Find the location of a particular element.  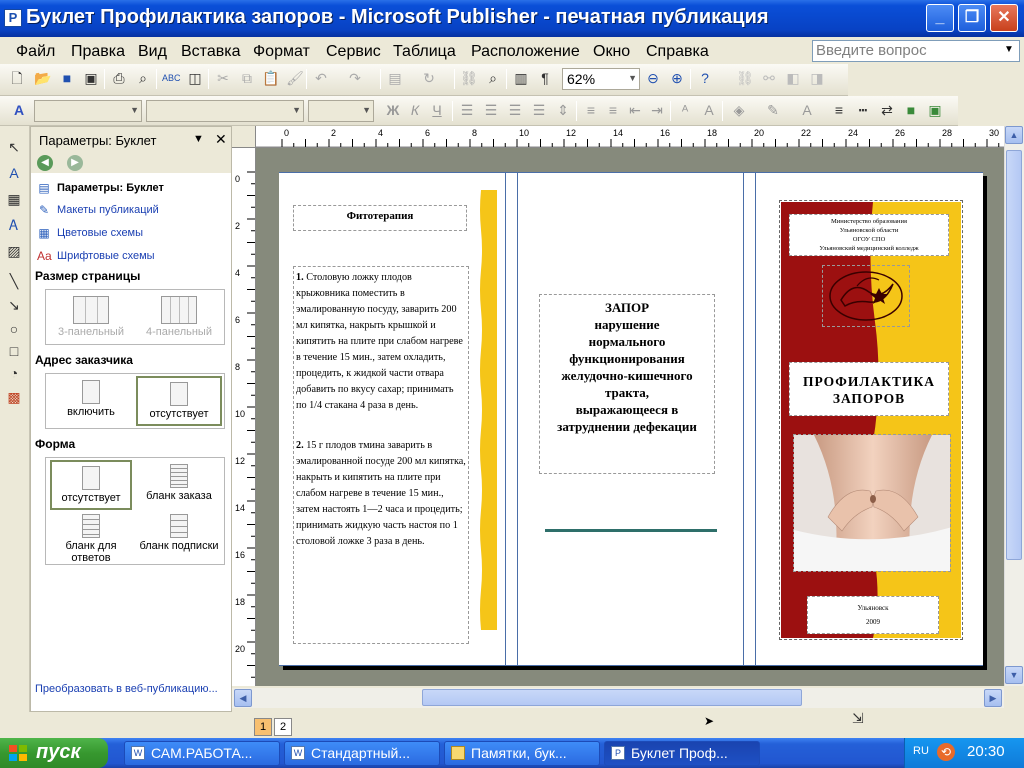

option-order-form: бланк заказа is located at coordinates (179, 482).